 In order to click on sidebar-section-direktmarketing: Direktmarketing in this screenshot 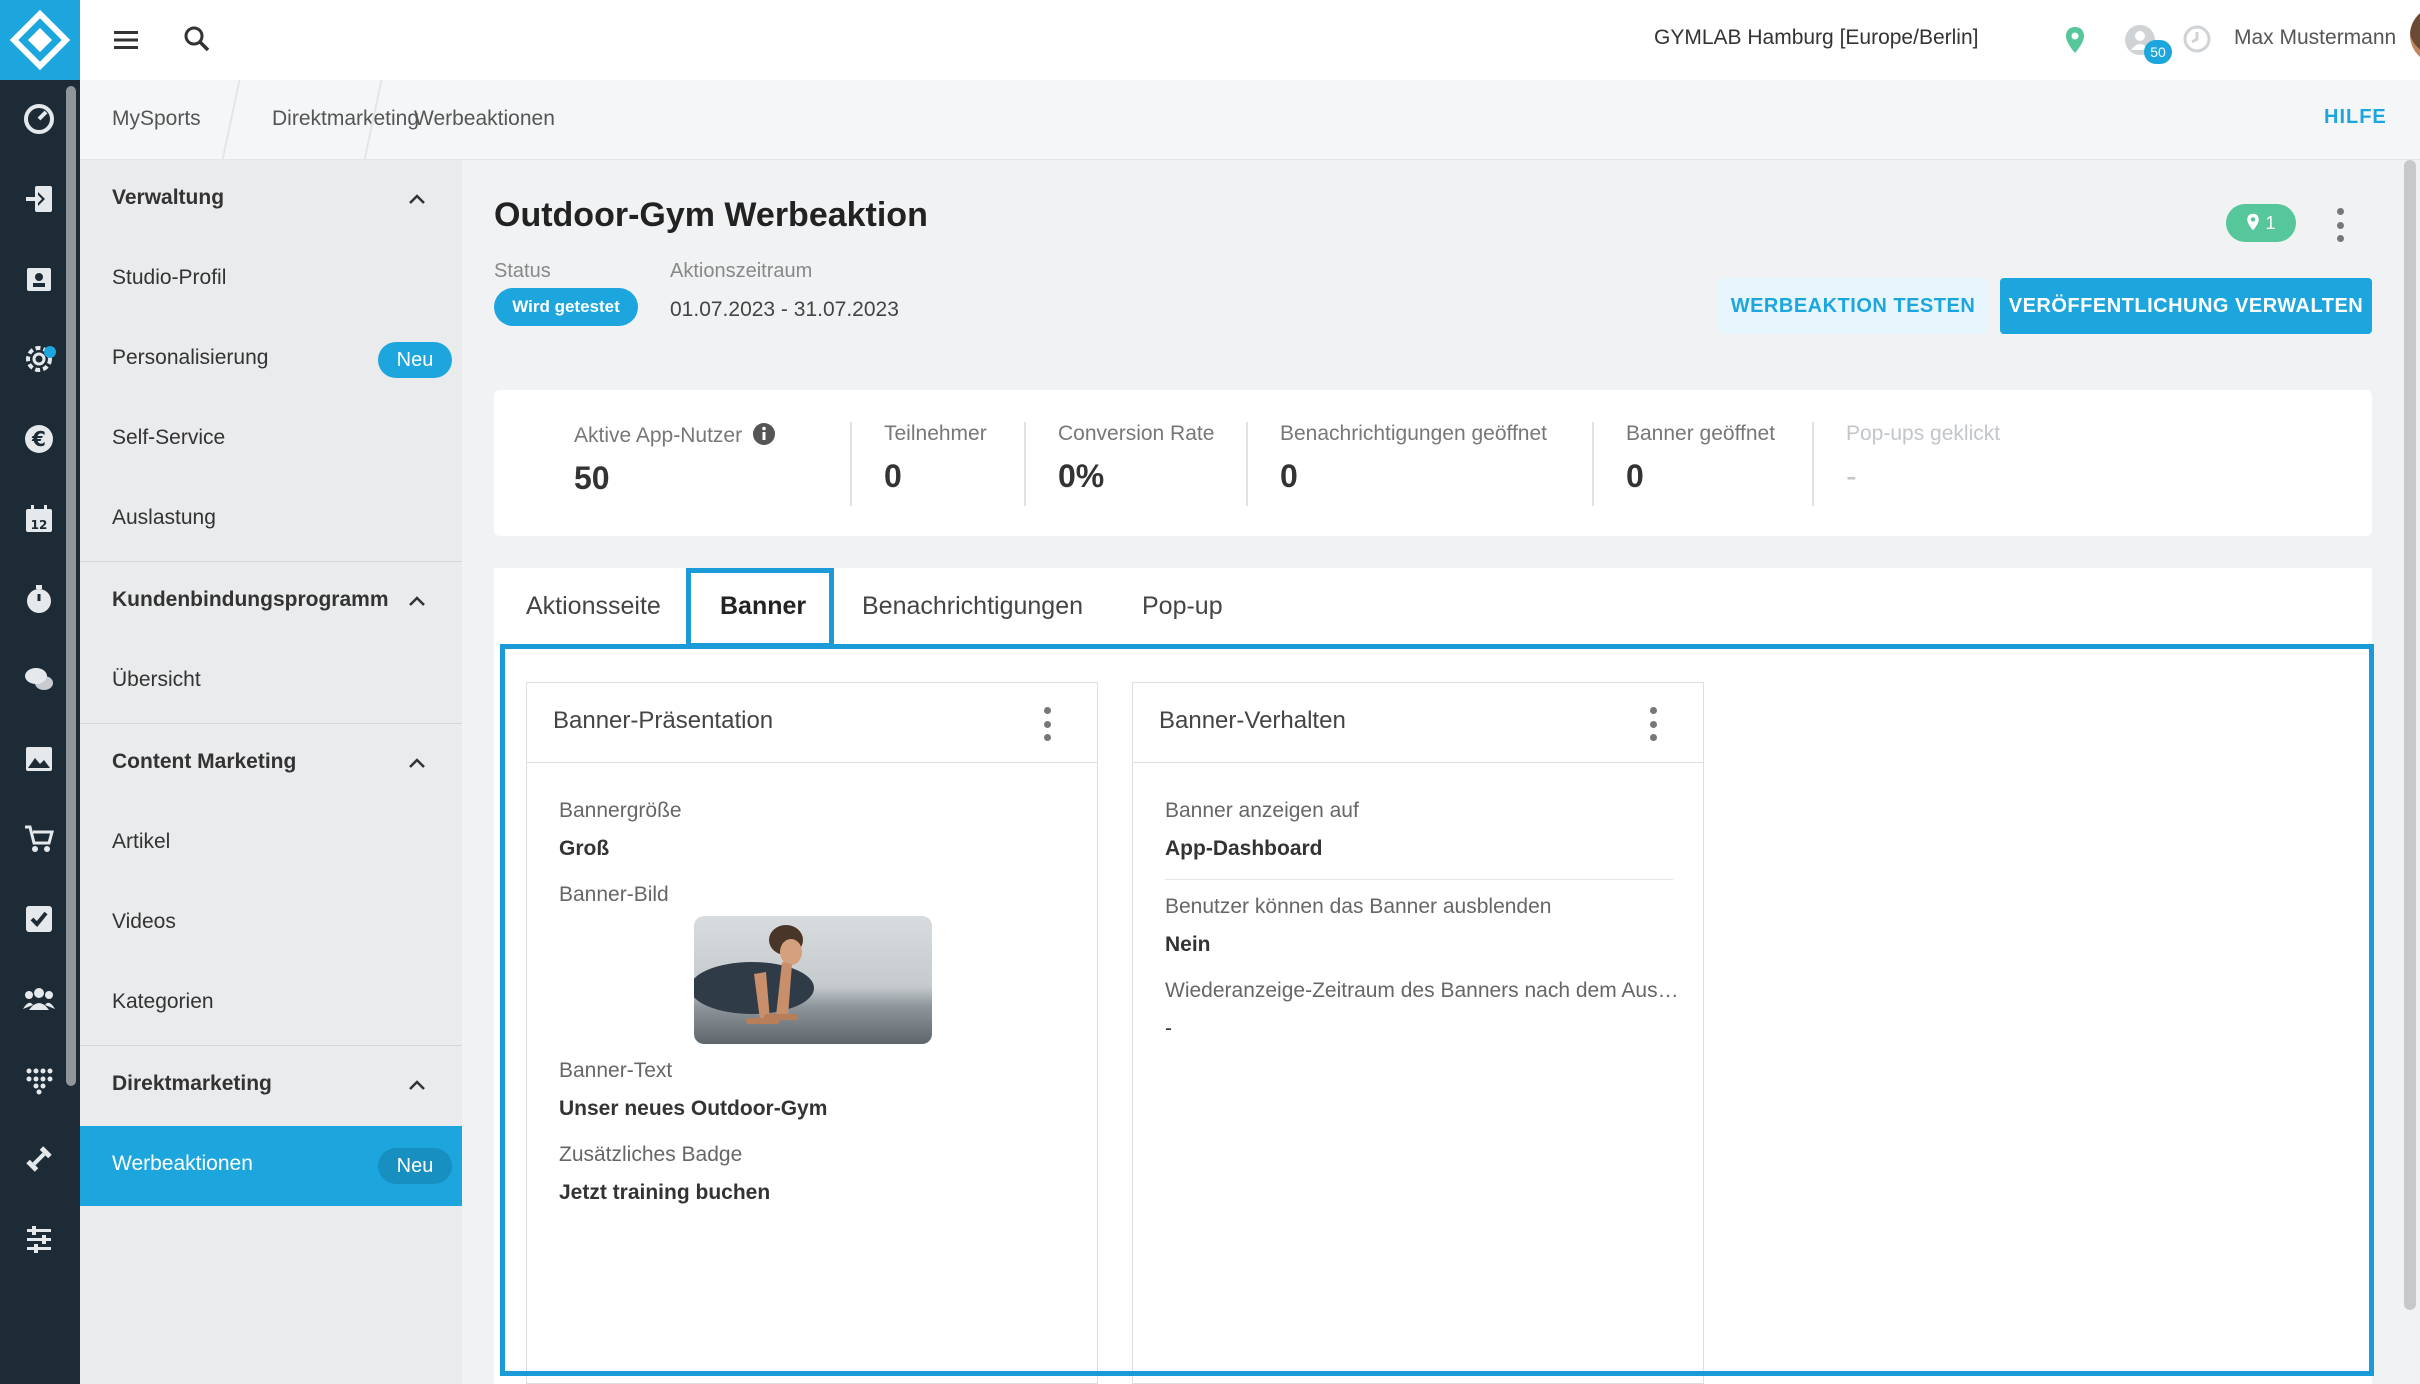, I will do `click(271, 1086)`.